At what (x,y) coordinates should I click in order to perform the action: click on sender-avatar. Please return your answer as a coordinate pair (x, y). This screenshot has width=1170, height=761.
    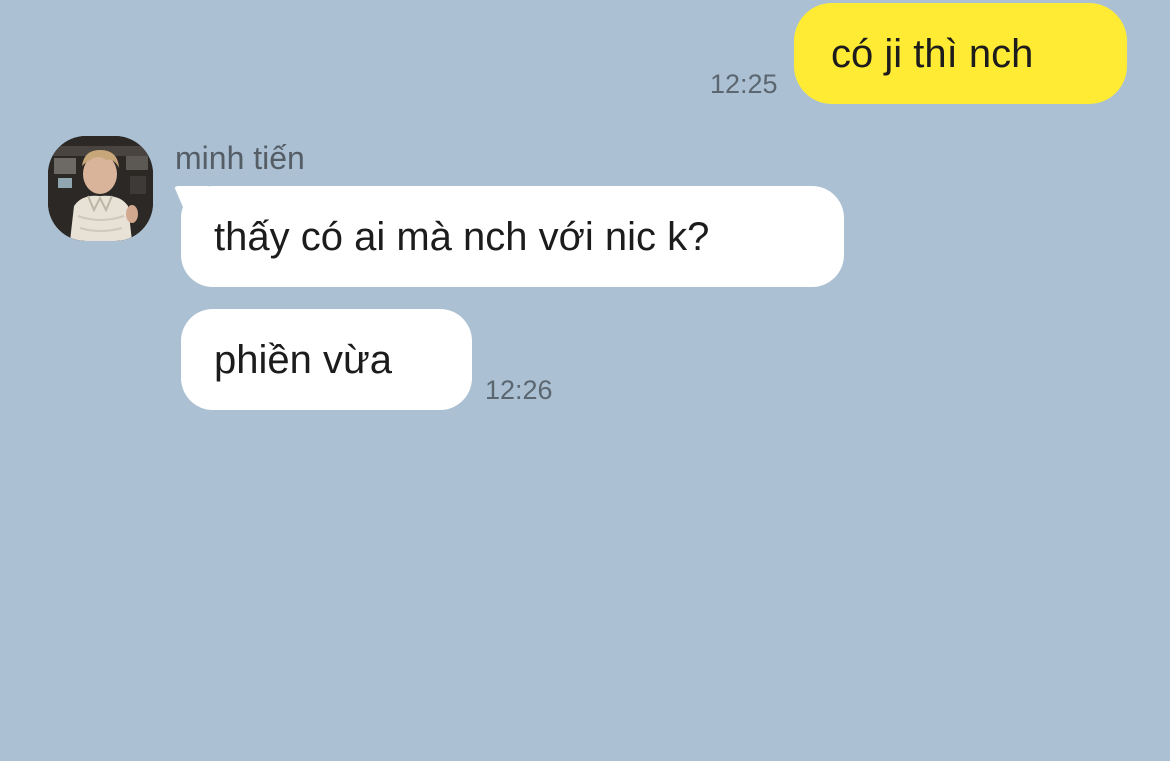
    Looking at the image, I should click on (100, 188).